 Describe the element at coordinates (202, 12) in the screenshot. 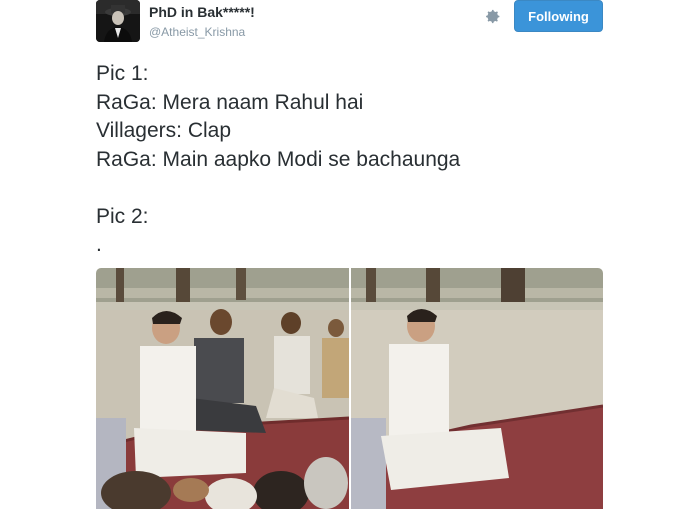

I see `display-name: PhD in Bak*****!` at that location.